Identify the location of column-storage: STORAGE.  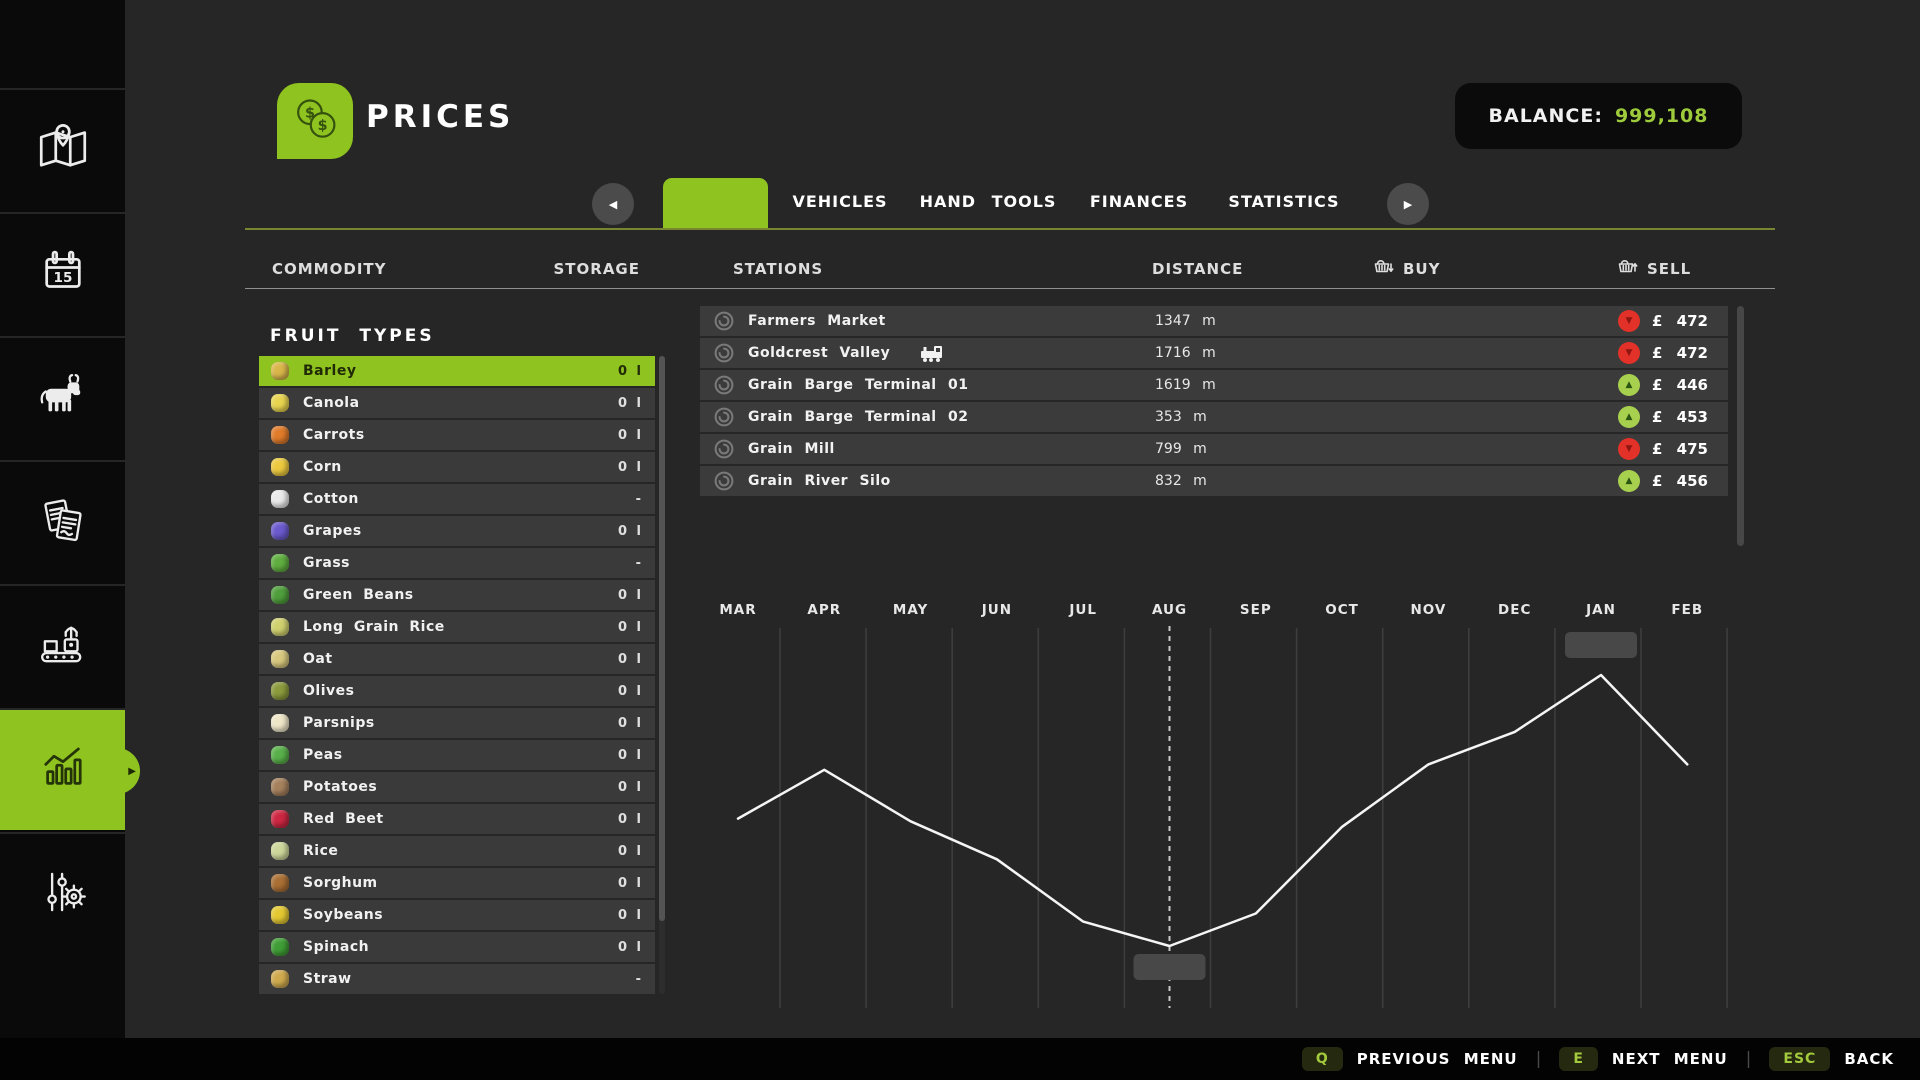
(596, 269).